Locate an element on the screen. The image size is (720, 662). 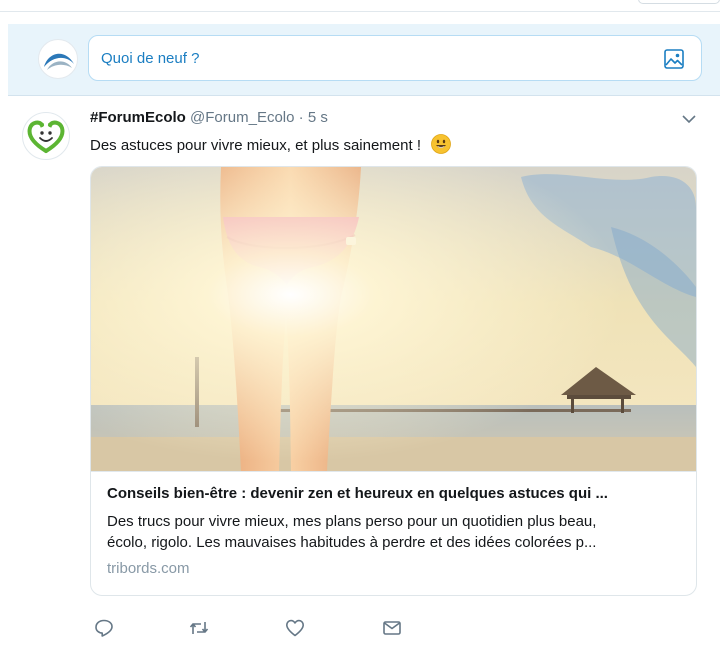
tweet-actions is located at coordinates (254, 630).